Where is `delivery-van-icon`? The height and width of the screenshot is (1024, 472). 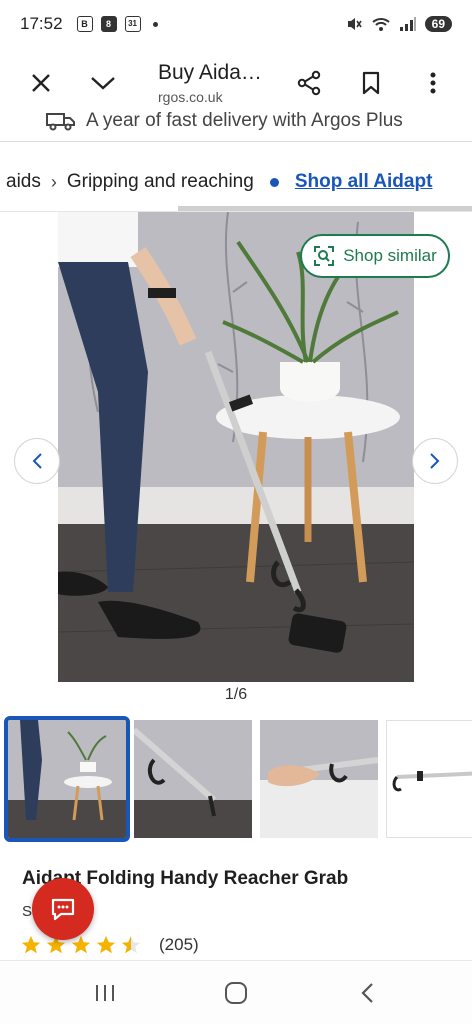 delivery-van-icon is located at coordinates (60, 122).